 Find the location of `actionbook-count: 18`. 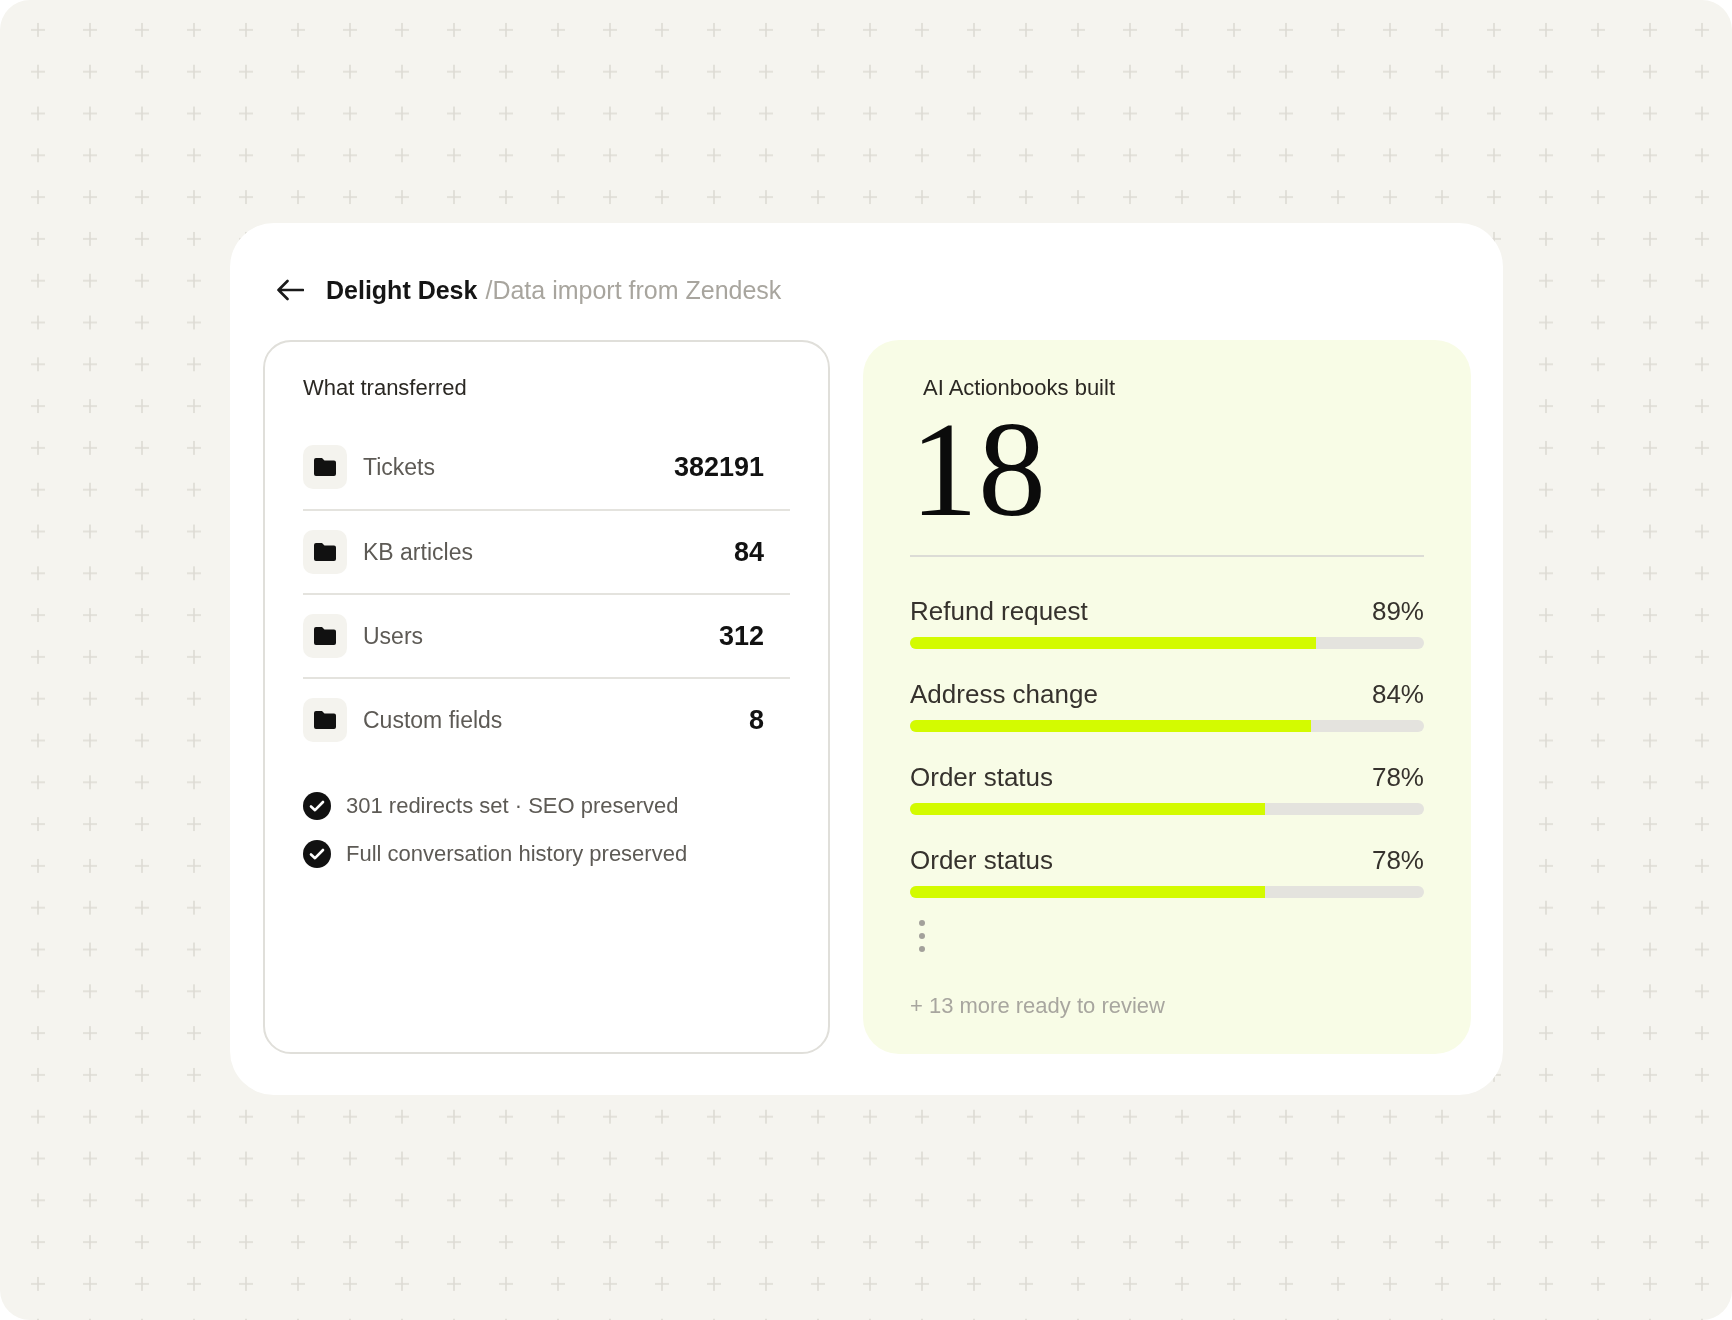

actionbook-count: 18 is located at coordinates (978, 469).